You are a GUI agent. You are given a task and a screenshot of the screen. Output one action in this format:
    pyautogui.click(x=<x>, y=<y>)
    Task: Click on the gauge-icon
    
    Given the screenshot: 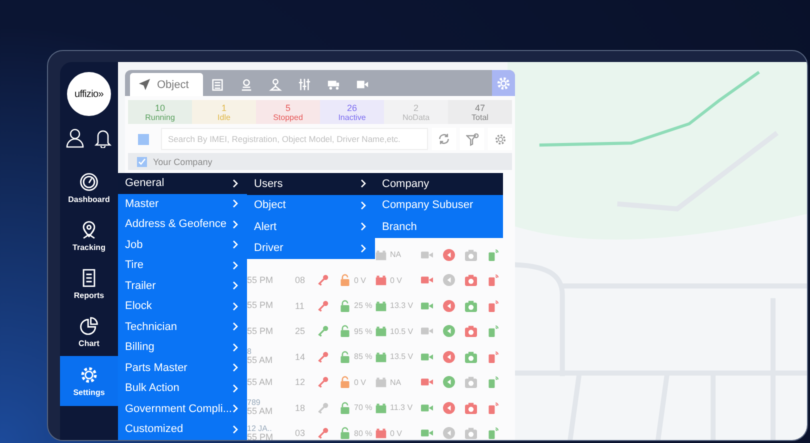 What is the action you would take?
    pyautogui.click(x=89, y=182)
    